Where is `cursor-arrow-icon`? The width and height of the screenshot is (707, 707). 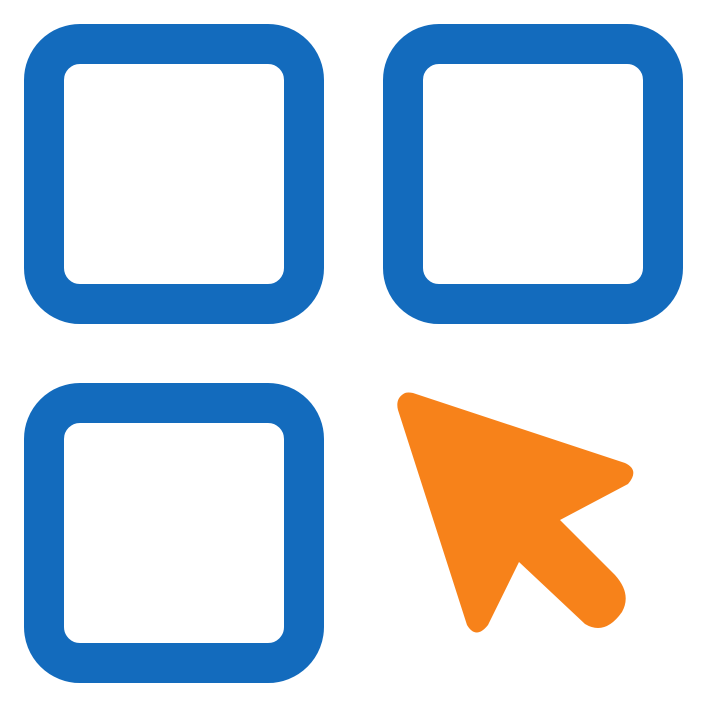
cursor-arrow-icon is located at coordinates (515, 512).